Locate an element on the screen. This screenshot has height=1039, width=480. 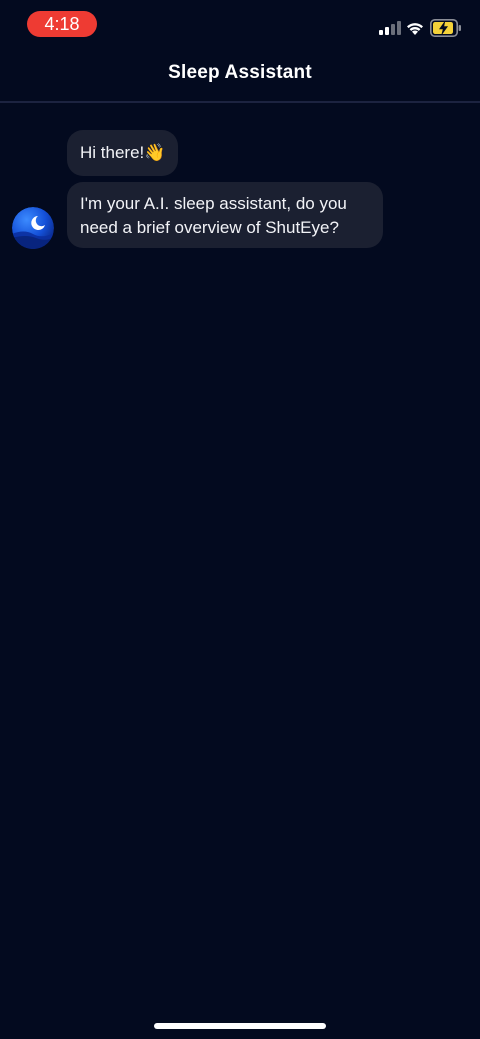
home-indicator is located at coordinates (240, 1026).